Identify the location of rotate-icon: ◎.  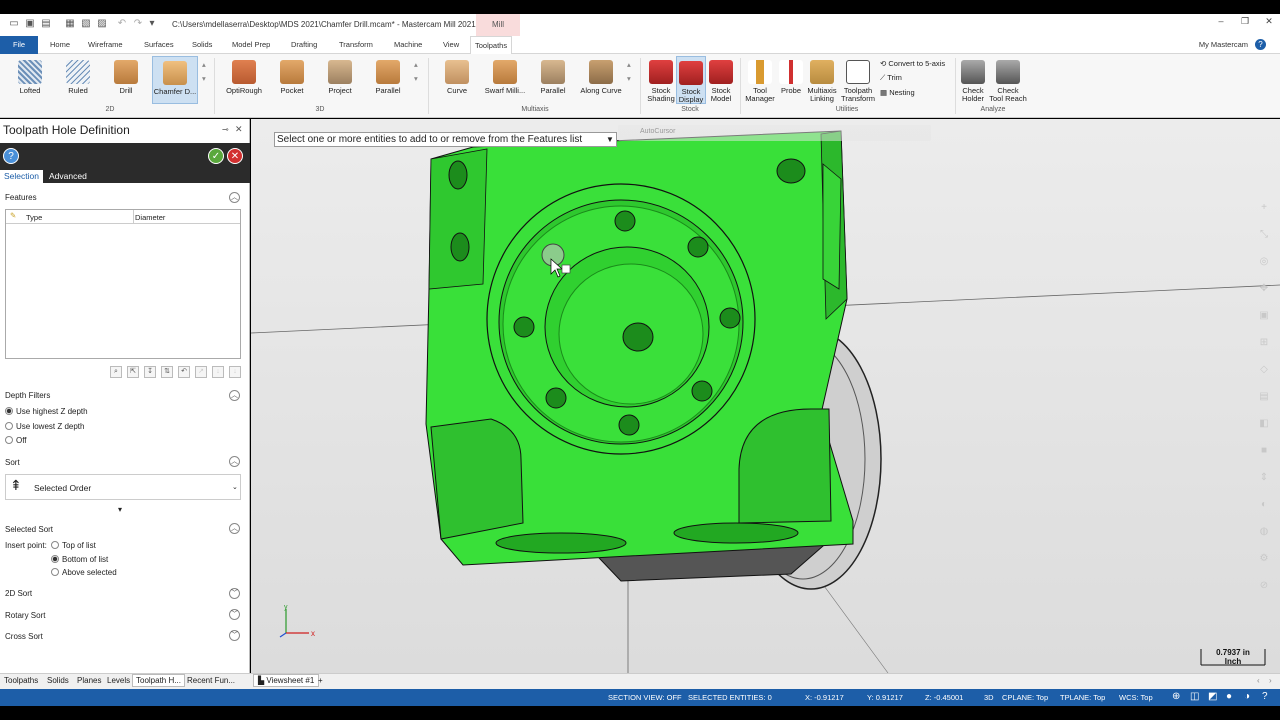
(1264, 261).